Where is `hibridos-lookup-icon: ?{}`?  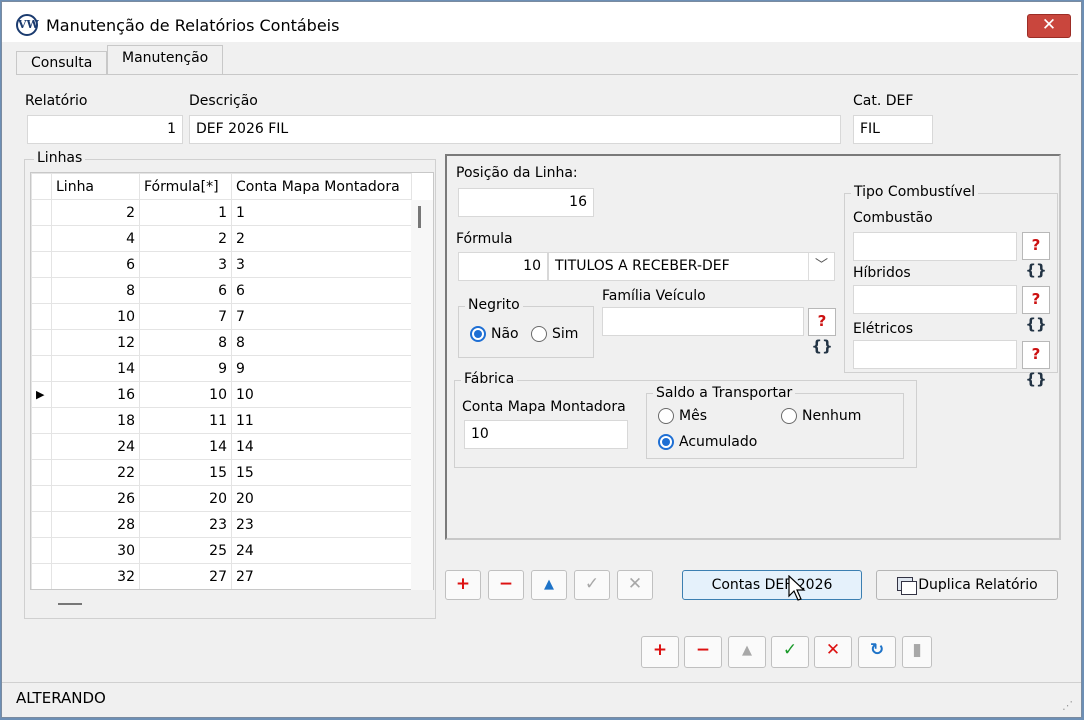 hibridos-lookup-icon: ?{} is located at coordinates (1036, 309).